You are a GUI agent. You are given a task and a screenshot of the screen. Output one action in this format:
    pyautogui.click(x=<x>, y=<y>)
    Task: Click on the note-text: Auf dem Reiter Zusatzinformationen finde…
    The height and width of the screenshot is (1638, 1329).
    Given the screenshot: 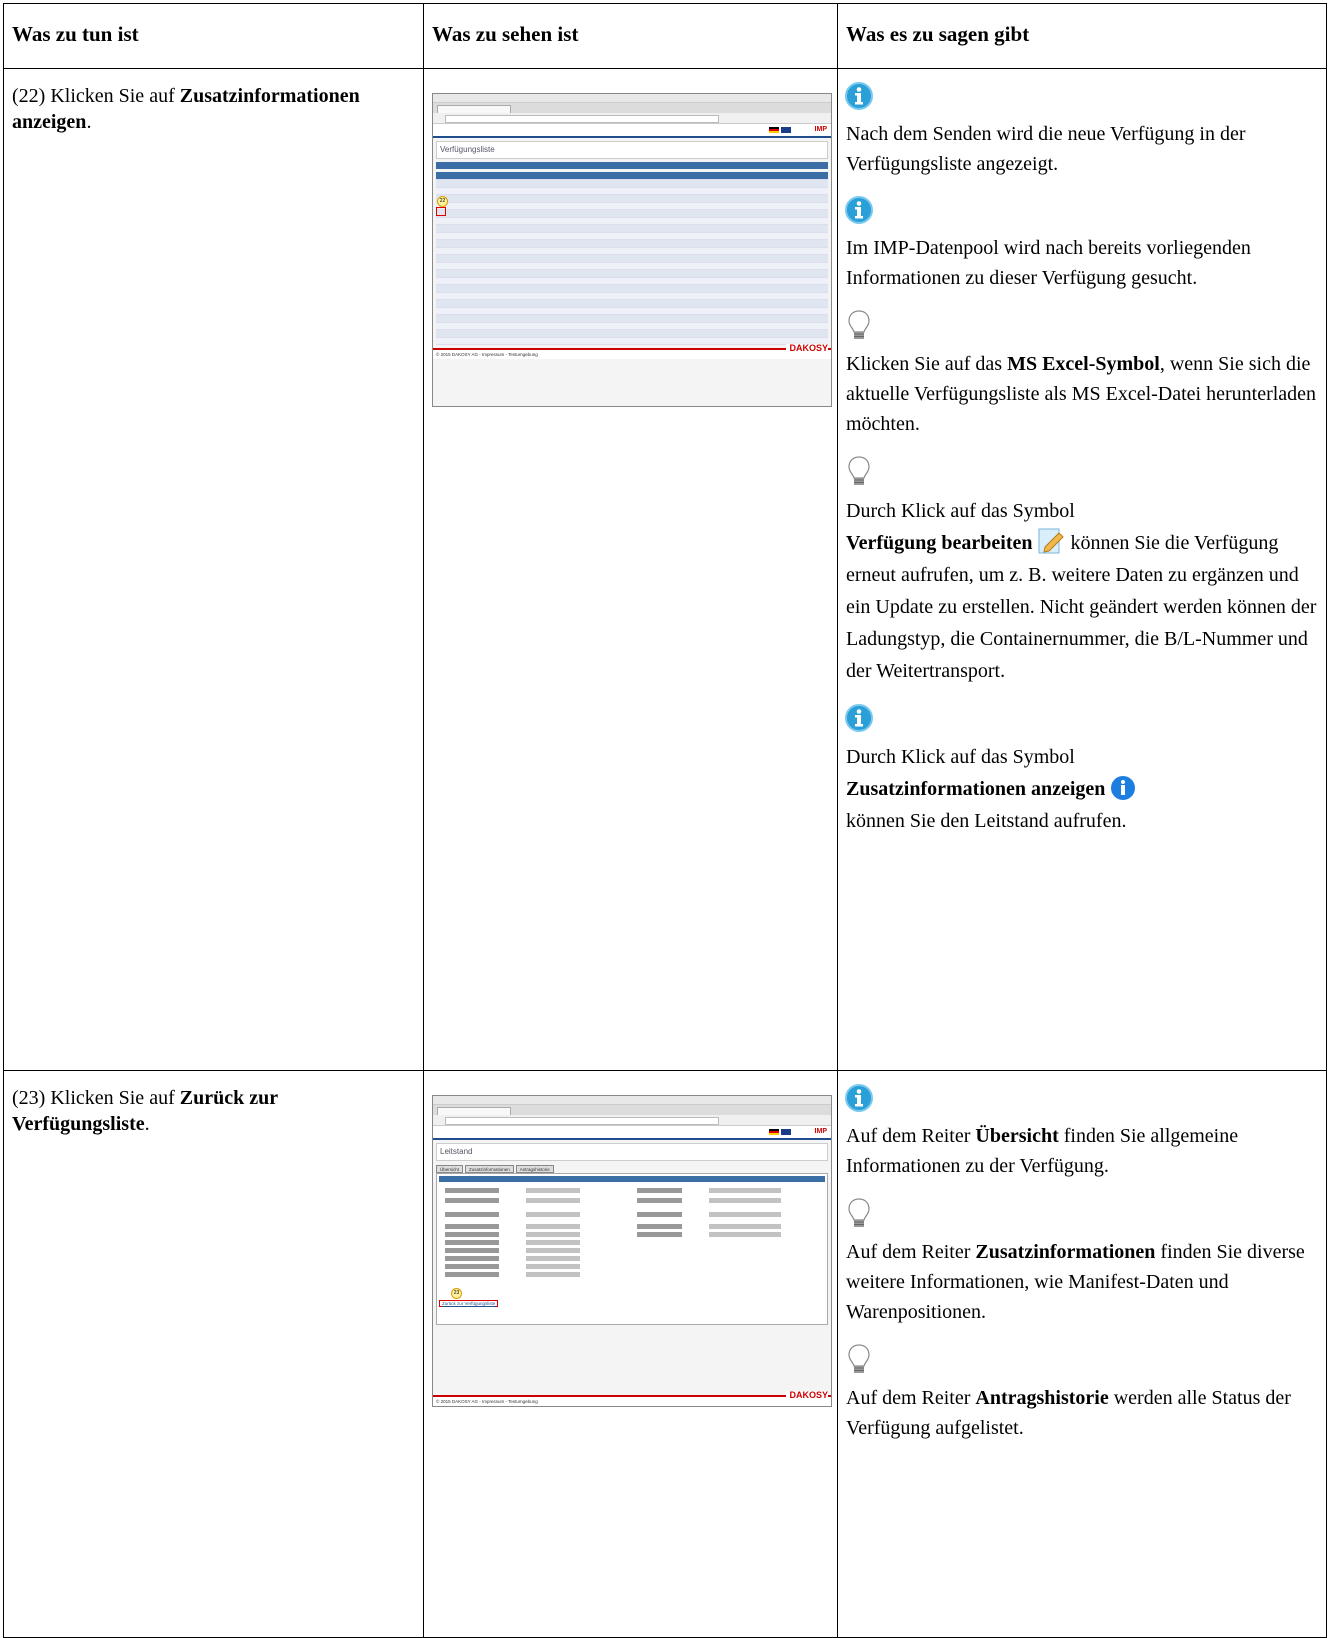 What is the action you would take?
    pyautogui.click(x=1082, y=1282)
    